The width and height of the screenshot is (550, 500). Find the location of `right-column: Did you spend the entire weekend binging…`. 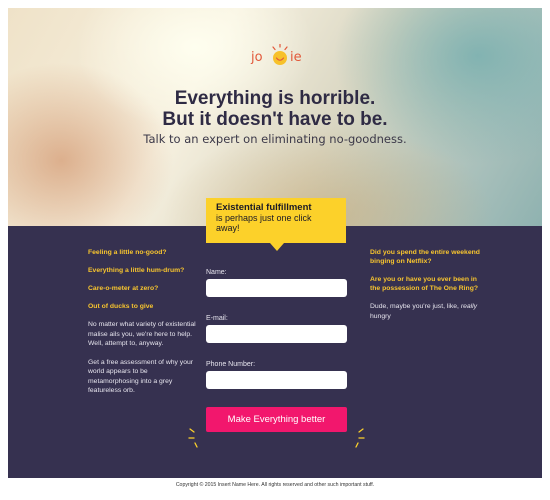

right-column: Did you spend the entire weekend binging… is located at coordinates (425, 289).